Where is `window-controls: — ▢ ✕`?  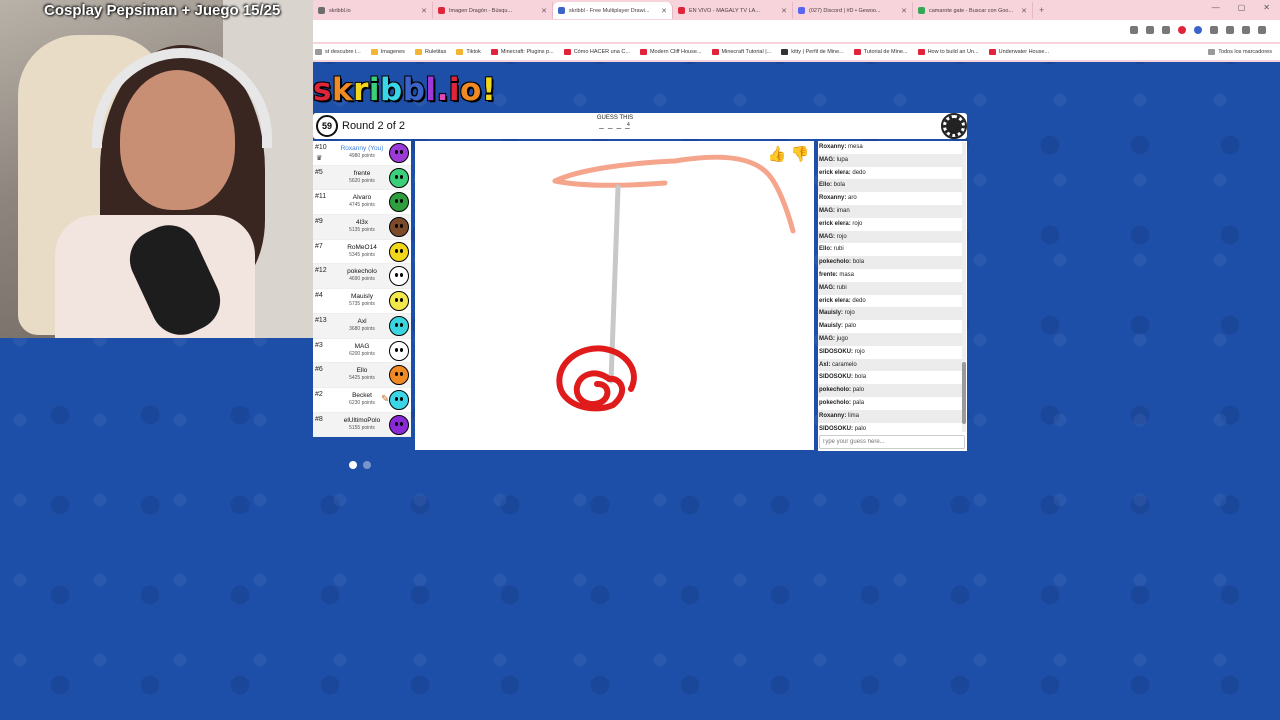
window-controls: — ▢ ✕ is located at coordinates (1241, 7).